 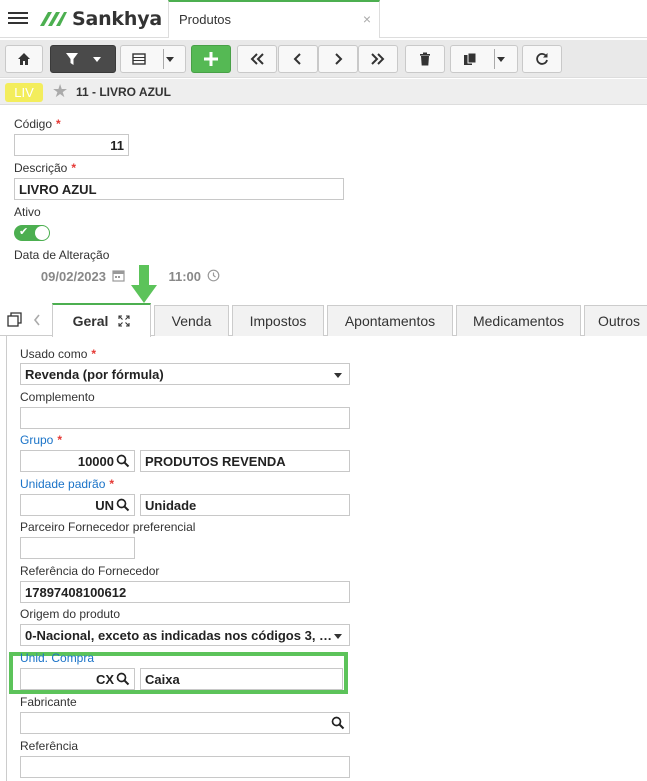 I want to click on tab-venda: Venda, so click(x=191, y=320).